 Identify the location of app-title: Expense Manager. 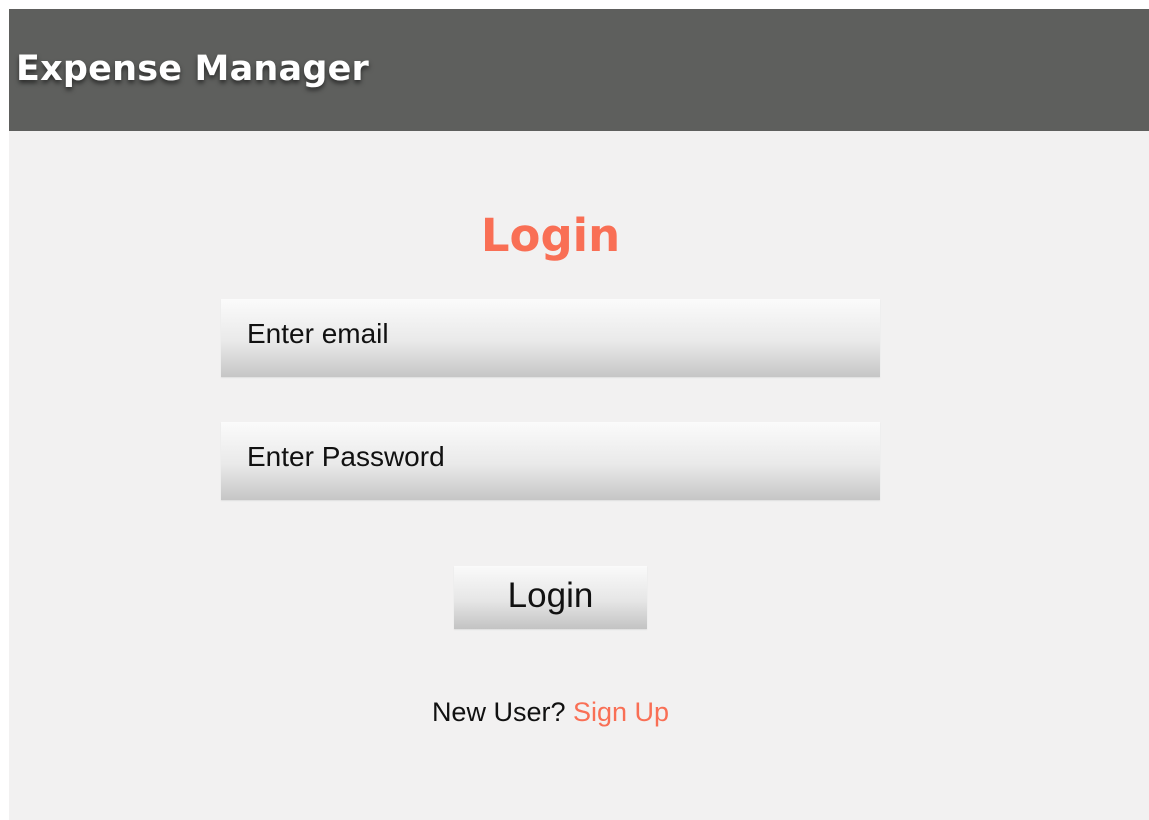
(192, 69).